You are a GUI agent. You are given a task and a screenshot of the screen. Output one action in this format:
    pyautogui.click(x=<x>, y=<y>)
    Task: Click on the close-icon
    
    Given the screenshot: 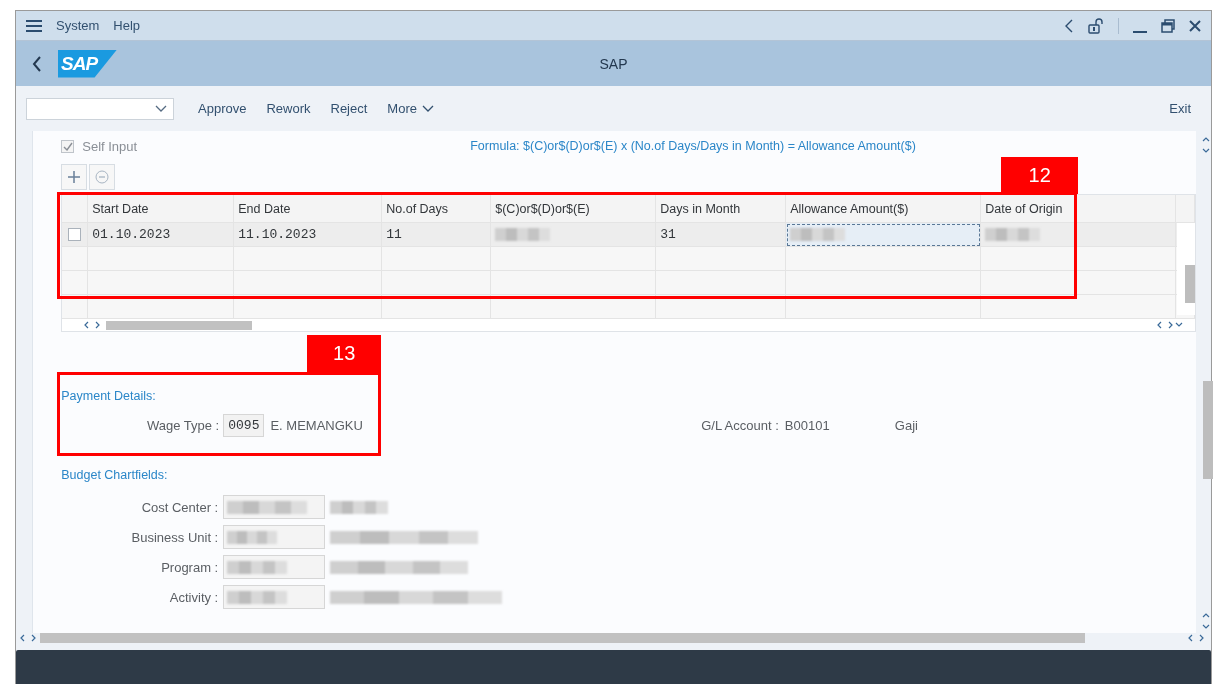 What is the action you would take?
    pyautogui.click(x=1195, y=25)
    